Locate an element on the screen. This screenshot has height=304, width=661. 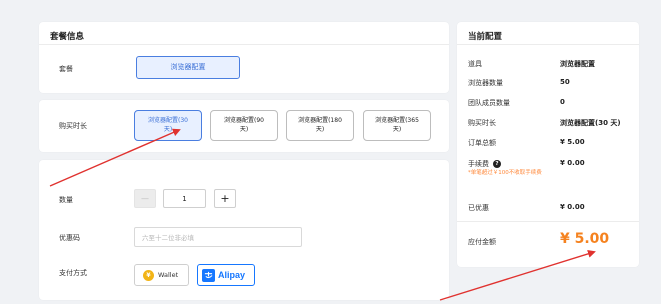
duration-option-180: 浏览器配置(180 天) is located at coordinates (320, 125).